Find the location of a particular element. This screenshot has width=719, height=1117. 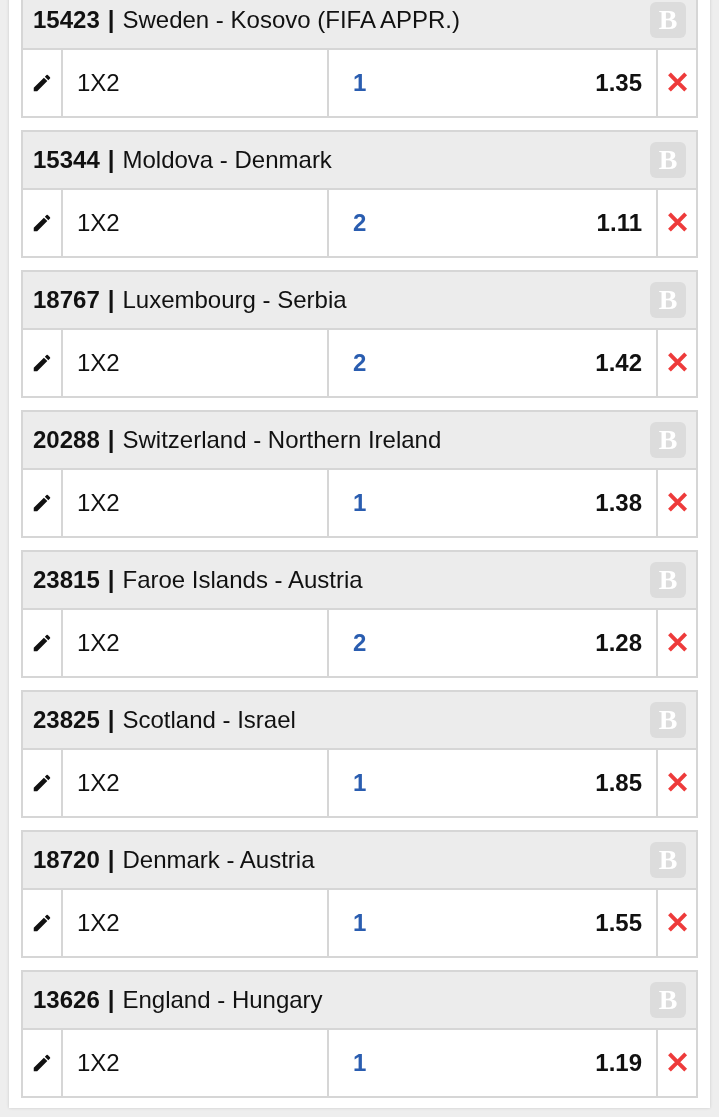

odds: 1.85 is located at coordinates (618, 783).